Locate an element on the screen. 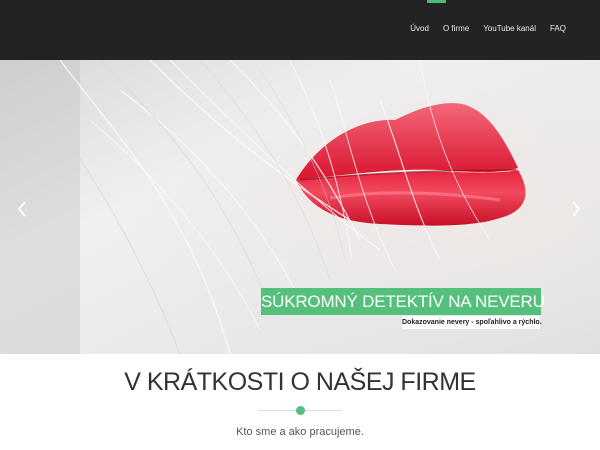 This screenshot has width=600, height=450. section-subtitle: Kto sme a ako pracujeme. is located at coordinates (300, 432).